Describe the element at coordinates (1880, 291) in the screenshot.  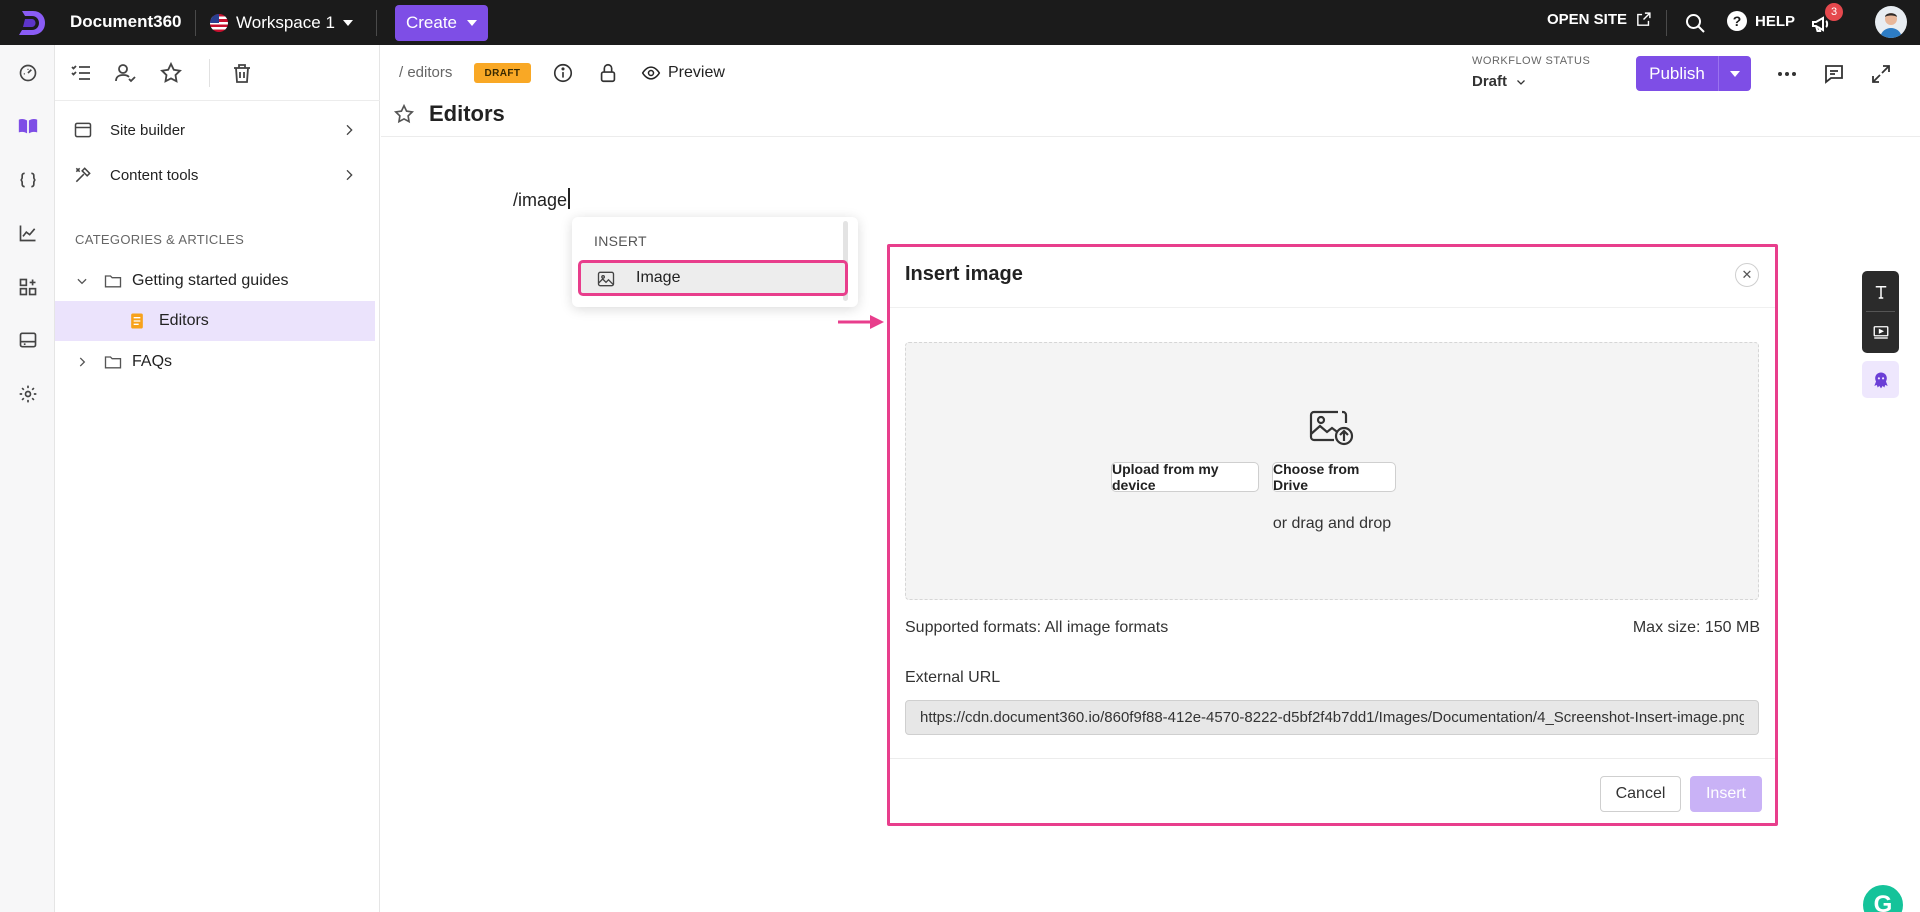
I see `text-format-icon` at that location.